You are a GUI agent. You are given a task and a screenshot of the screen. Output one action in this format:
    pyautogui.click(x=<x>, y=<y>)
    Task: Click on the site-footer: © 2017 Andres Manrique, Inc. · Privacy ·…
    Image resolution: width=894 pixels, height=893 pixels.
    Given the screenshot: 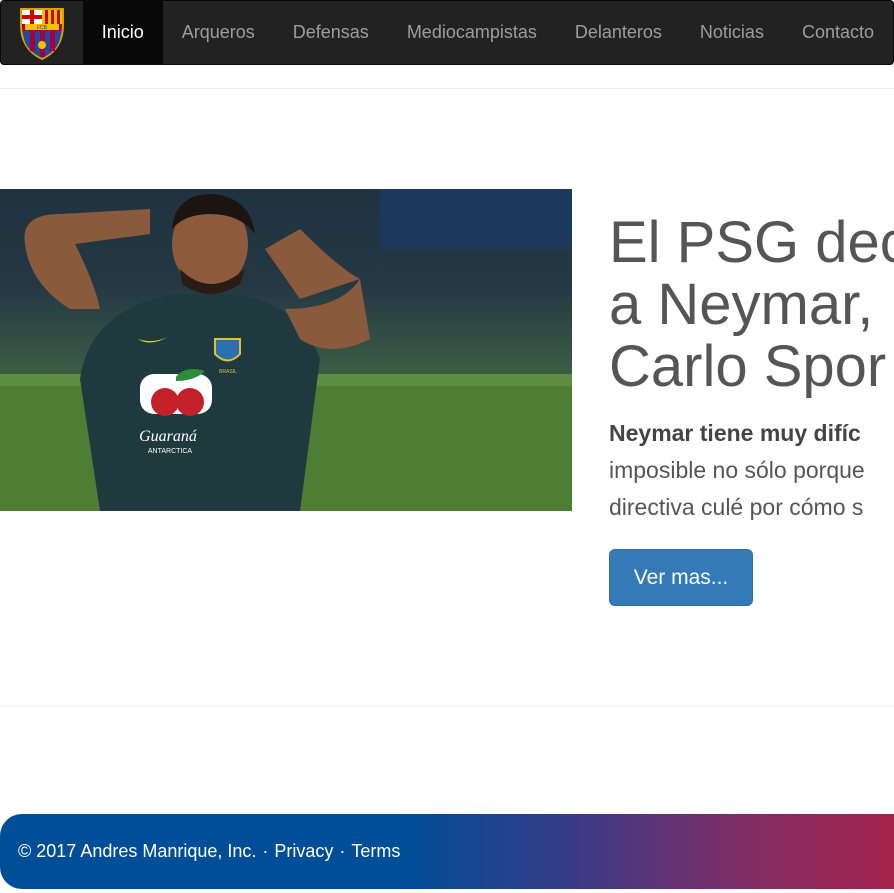 What is the action you would take?
    pyautogui.click(x=447, y=851)
    